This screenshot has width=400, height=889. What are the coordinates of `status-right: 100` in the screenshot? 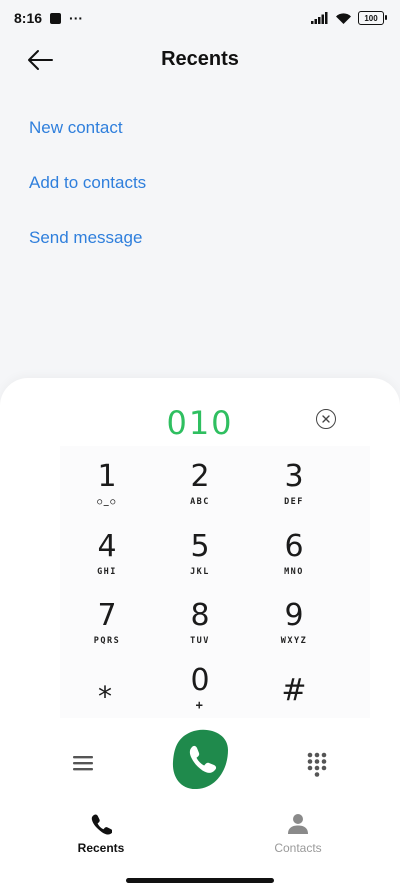 It's located at (349, 18).